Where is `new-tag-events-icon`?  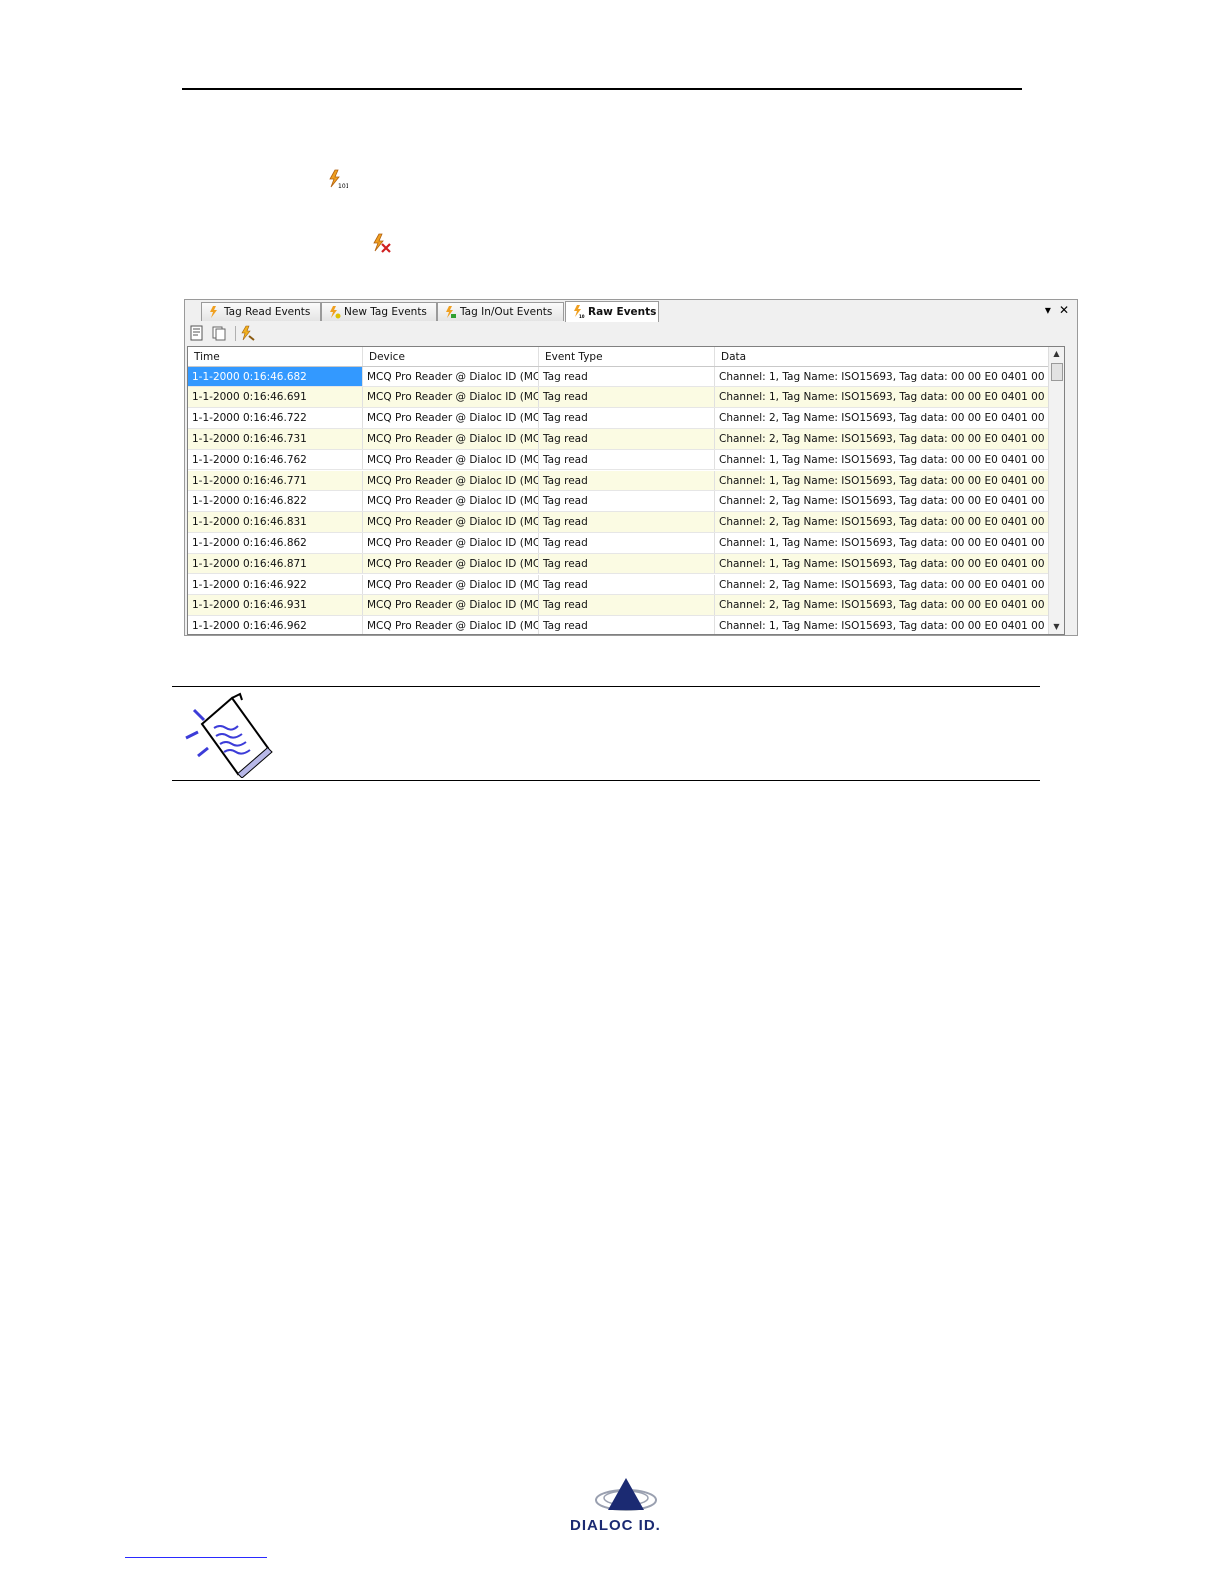 new-tag-events-icon is located at coordinates (335, 312).